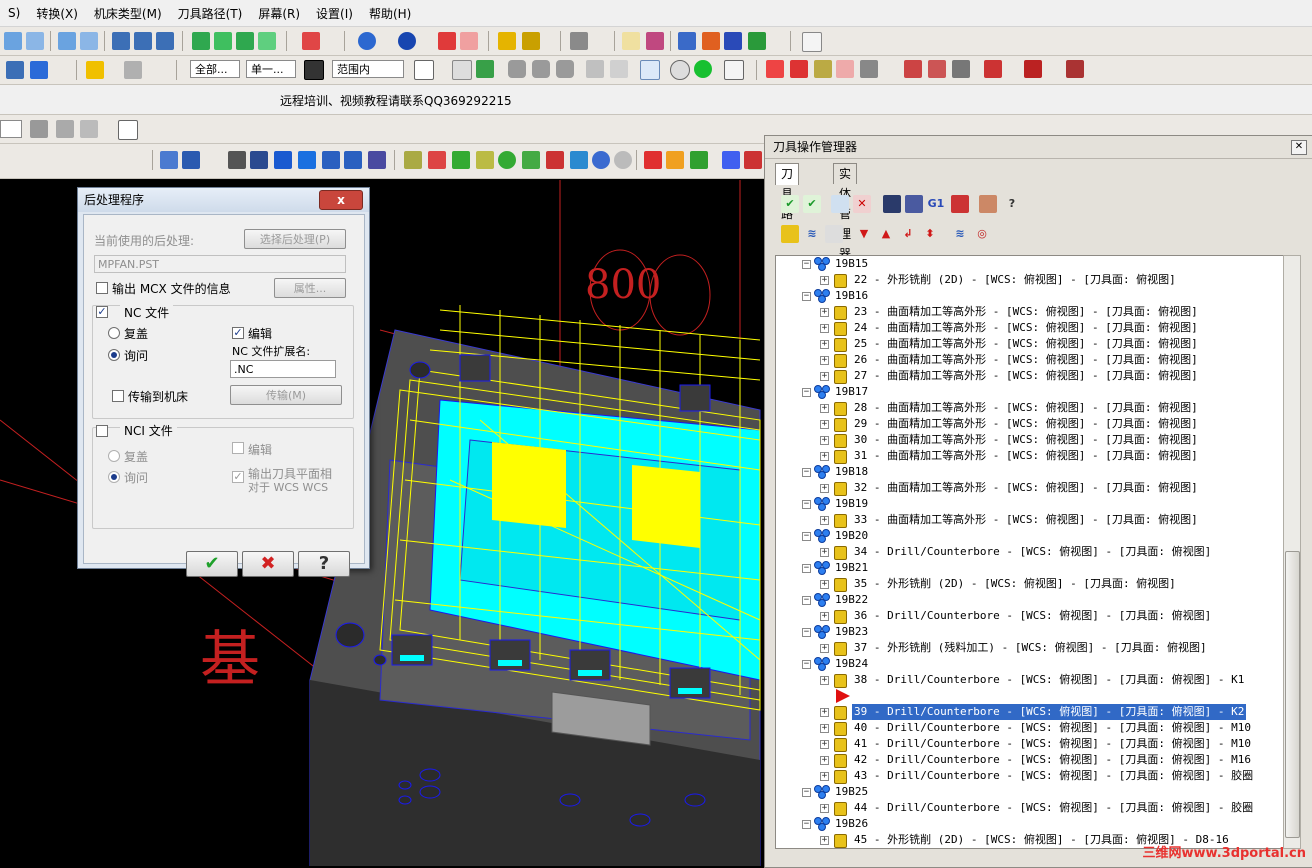  Describe the element at coordinates (307, 160) in the screenshot. I see `offset-icon` at that location.